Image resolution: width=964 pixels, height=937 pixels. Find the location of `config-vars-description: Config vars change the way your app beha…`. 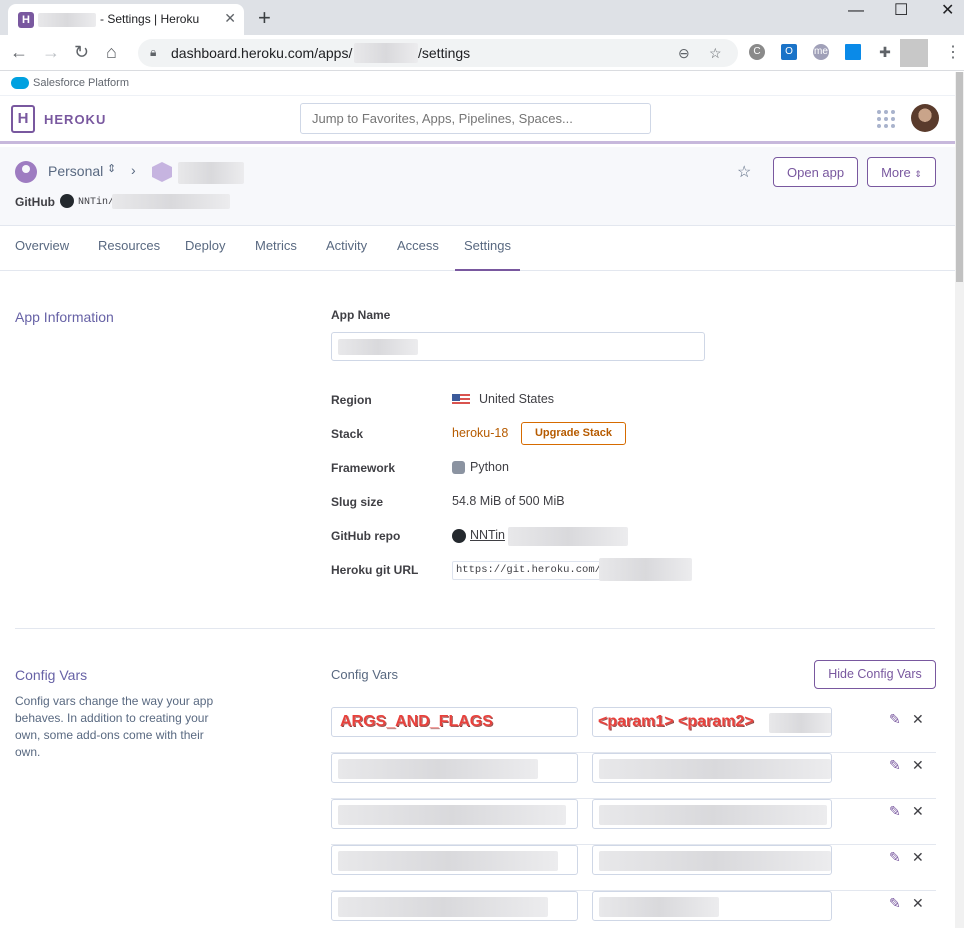

config-vars-description: Config vars change the way your app beha… is located at coordinates (114, 726).